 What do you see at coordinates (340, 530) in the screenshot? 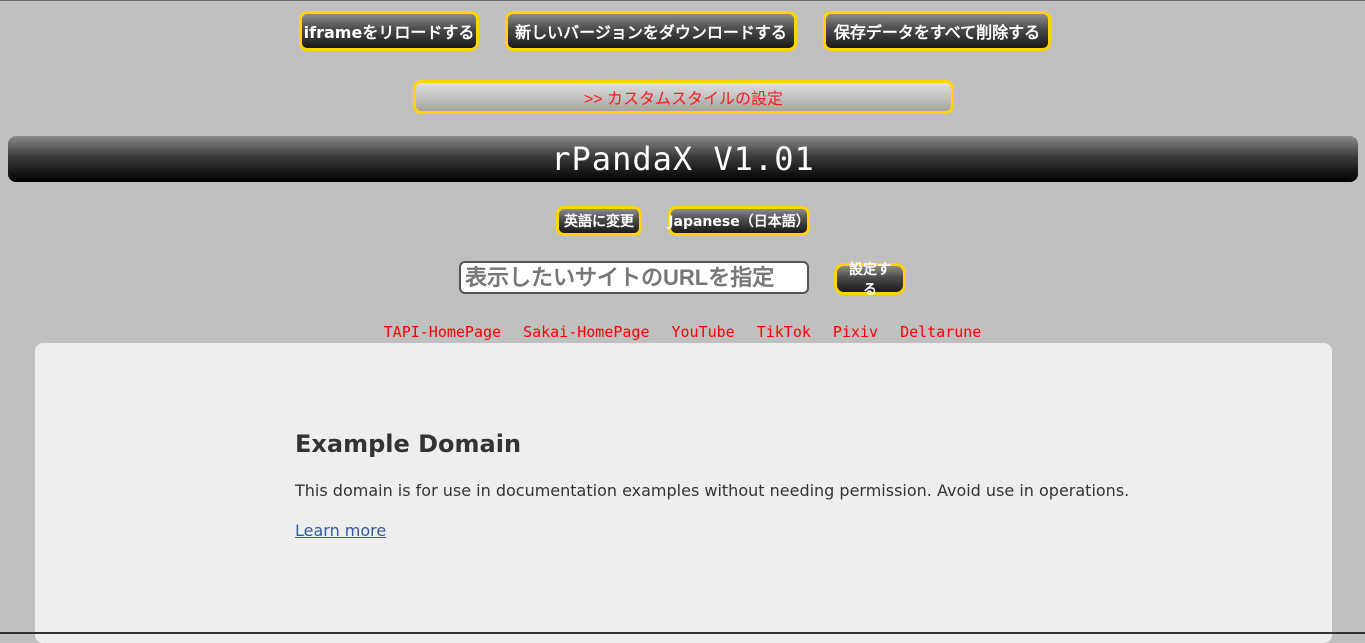
I see `learn-more-link: Learn more` at bounding box center [340, 530].